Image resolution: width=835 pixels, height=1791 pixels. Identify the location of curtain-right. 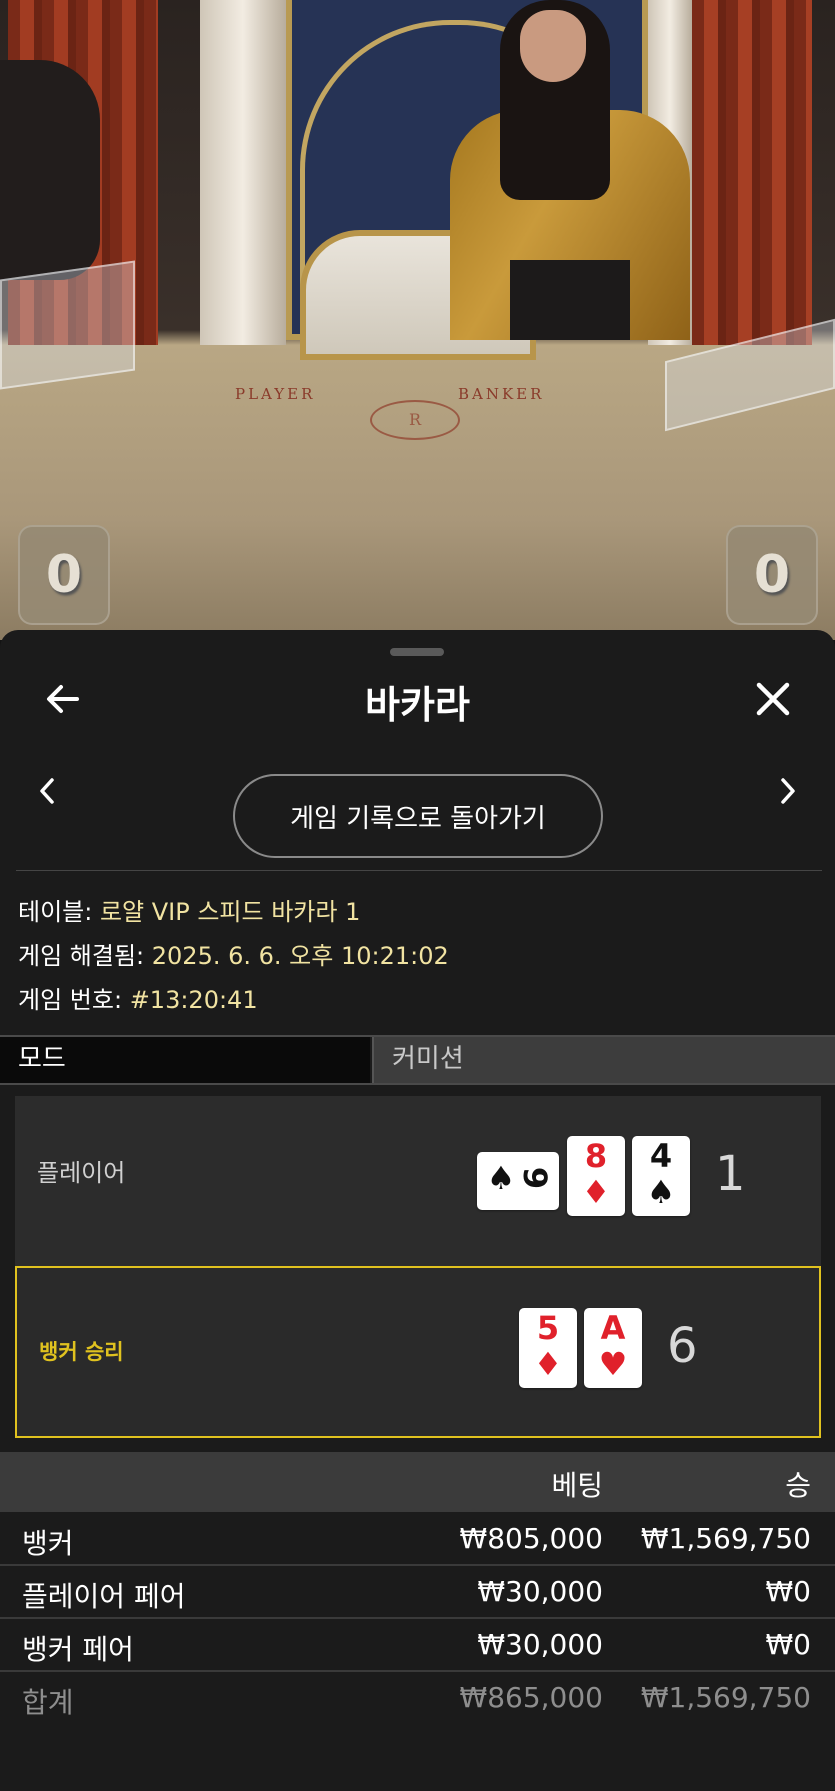
(752, 172).